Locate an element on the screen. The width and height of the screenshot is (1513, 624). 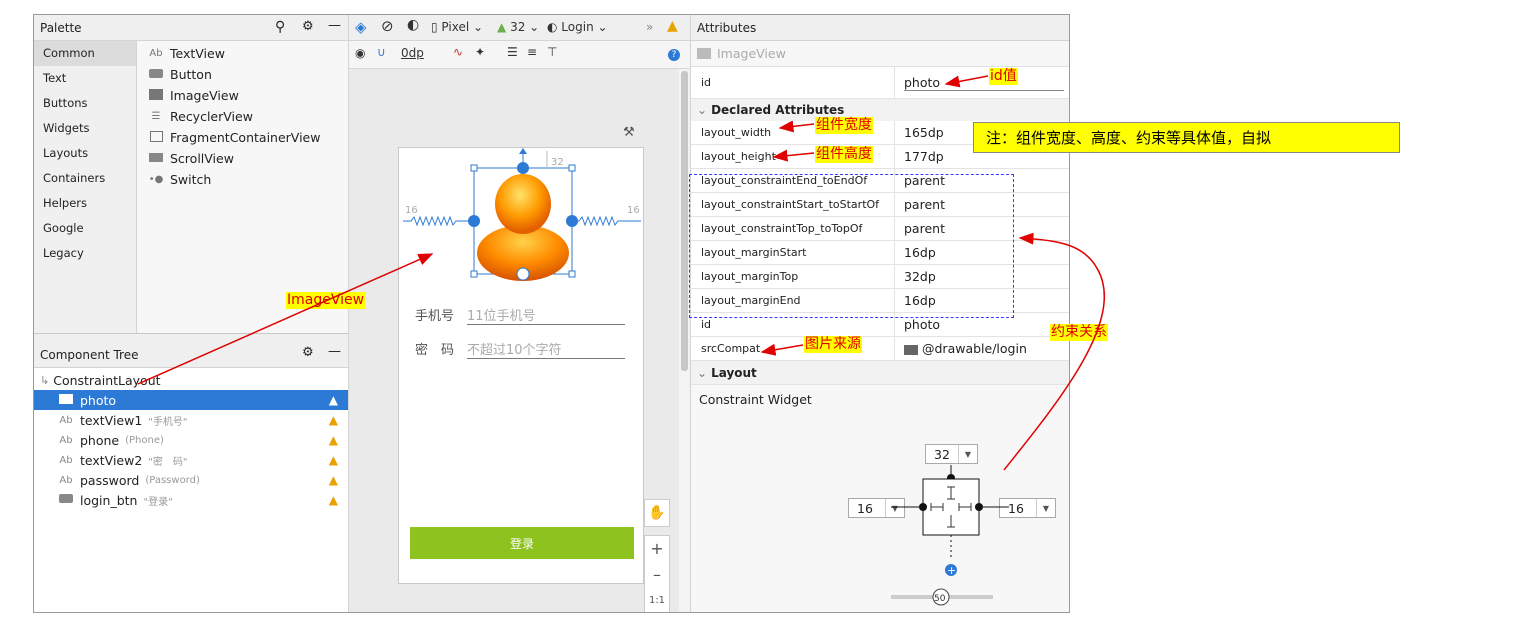
category-common: Common is located at coordinates (85, 53).